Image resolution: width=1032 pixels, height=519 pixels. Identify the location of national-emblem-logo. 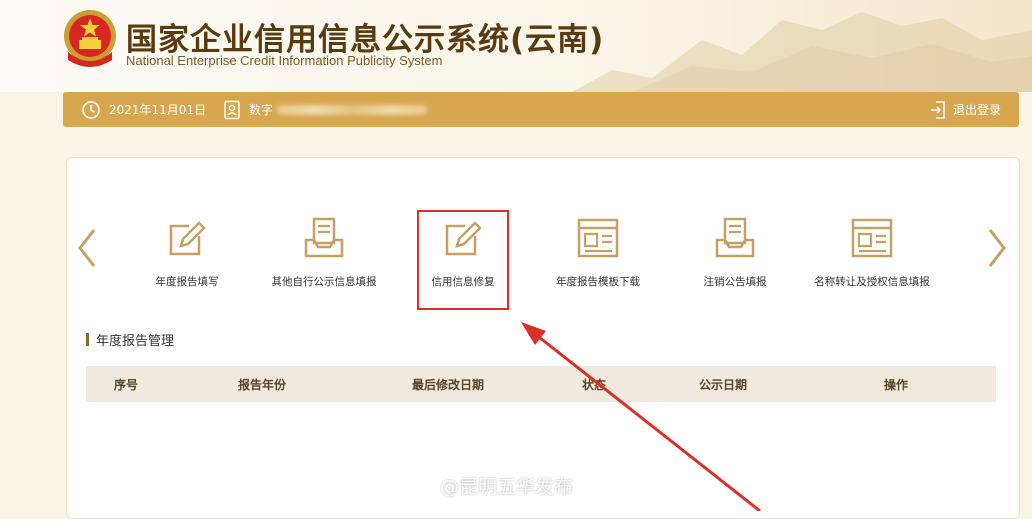
(90, 38).